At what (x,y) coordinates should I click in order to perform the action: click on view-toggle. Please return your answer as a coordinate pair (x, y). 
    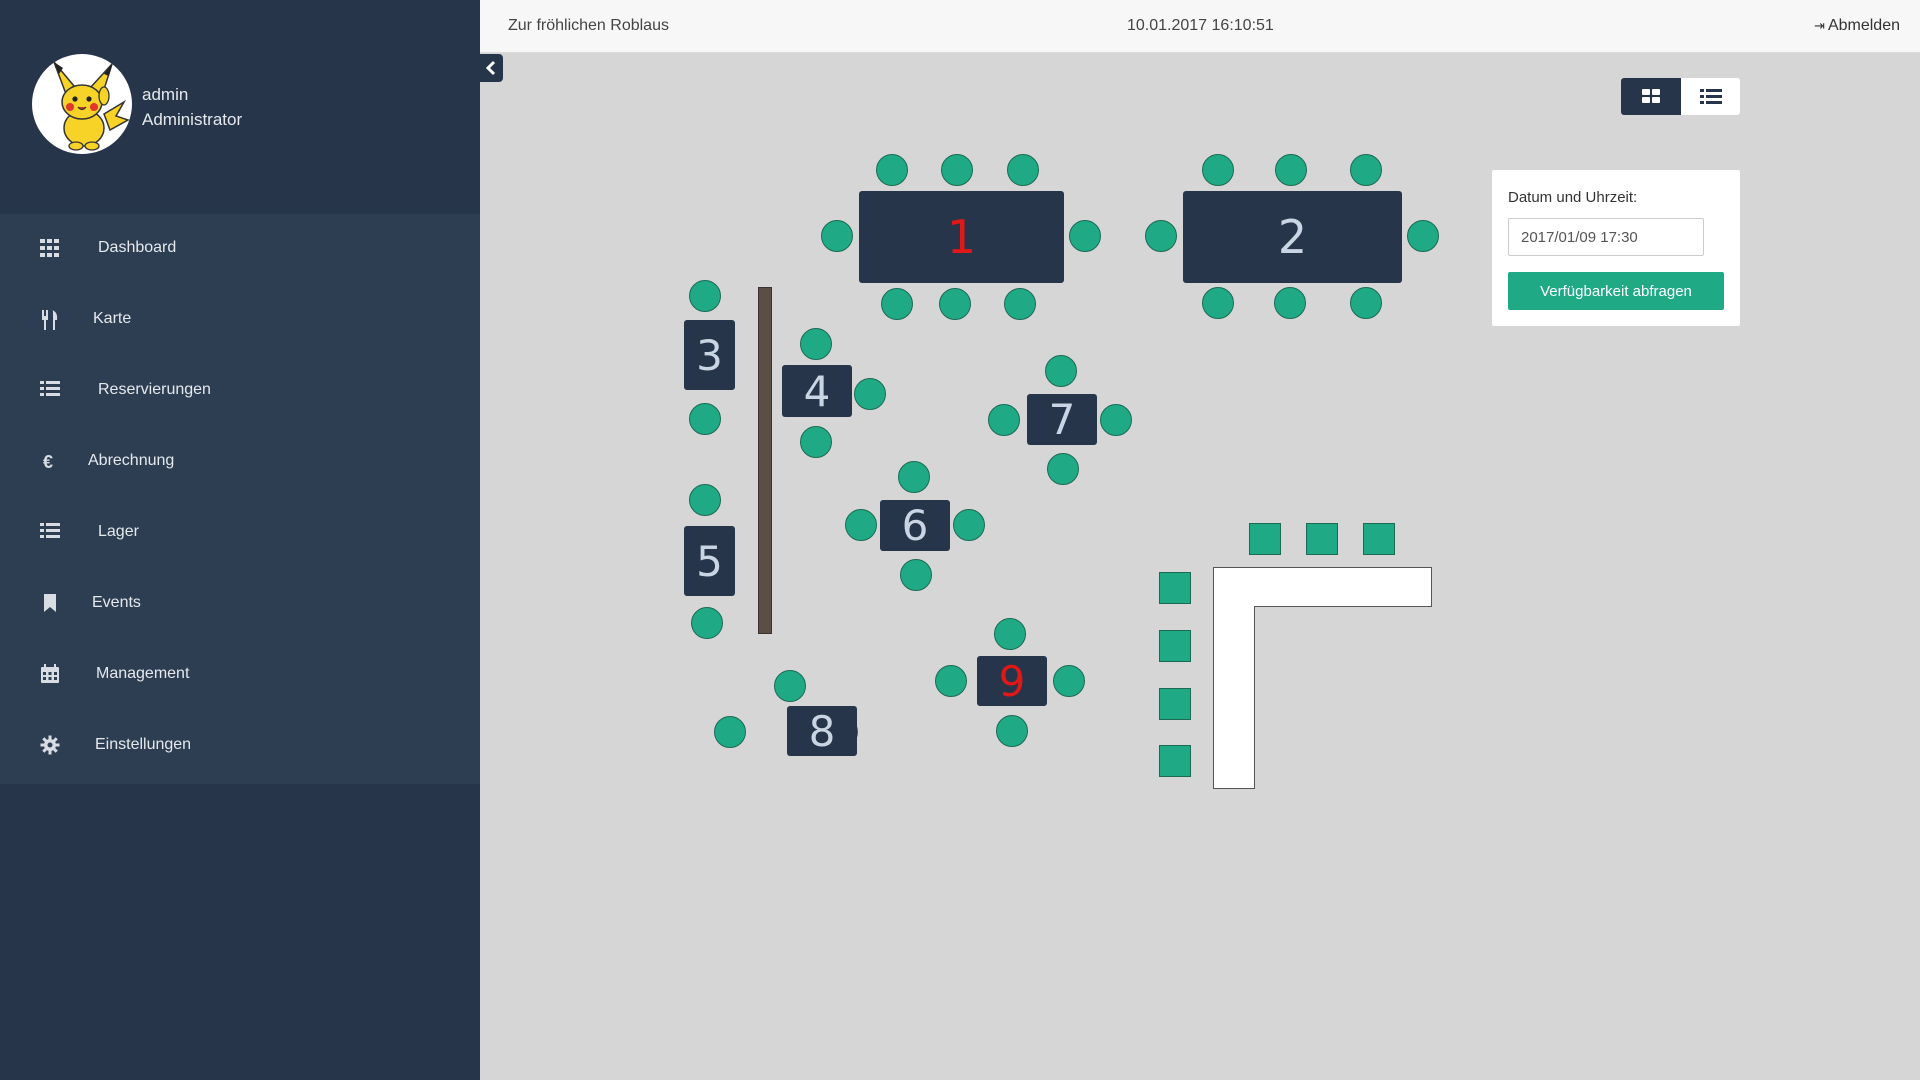
    Looking at the image, I should click on (1680, 96).